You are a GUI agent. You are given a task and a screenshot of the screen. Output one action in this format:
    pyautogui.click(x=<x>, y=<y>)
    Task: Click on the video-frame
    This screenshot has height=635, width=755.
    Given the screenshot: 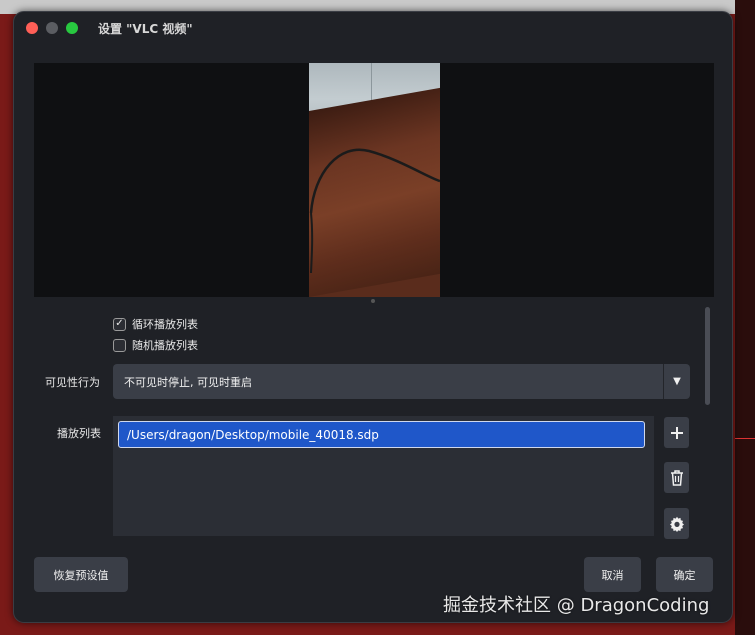 What is the action you would take?
    pyautogui.click(x=374, y=180)
    